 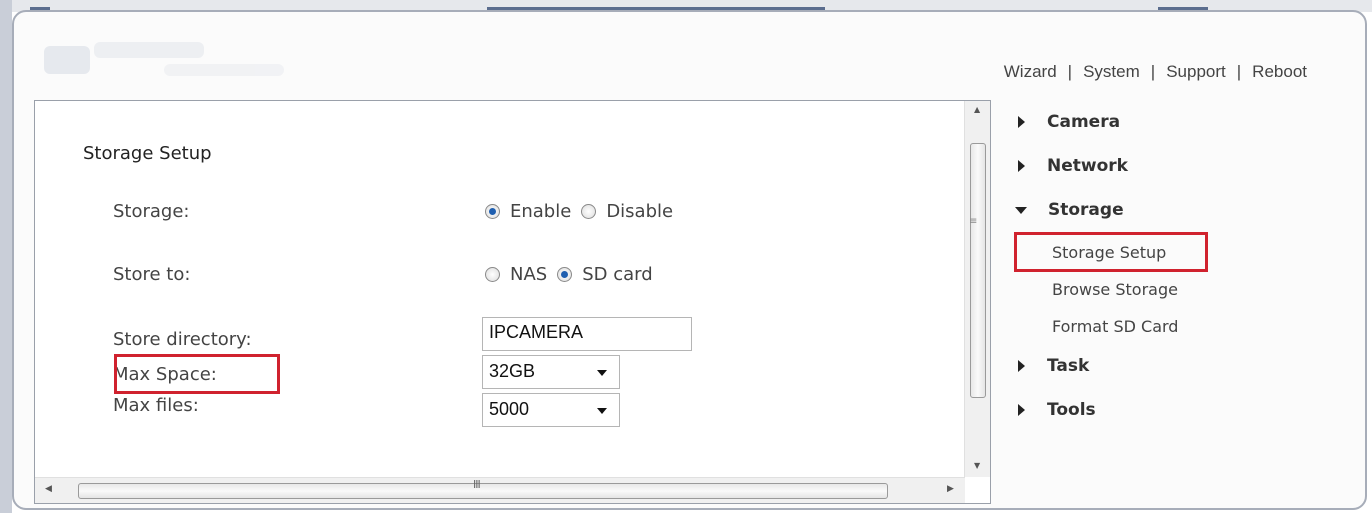 What do you see at coordinates (1087, 166) in the screenshot?
I see `sidebar-item-label: Network` at bounding box center [1087, 166].